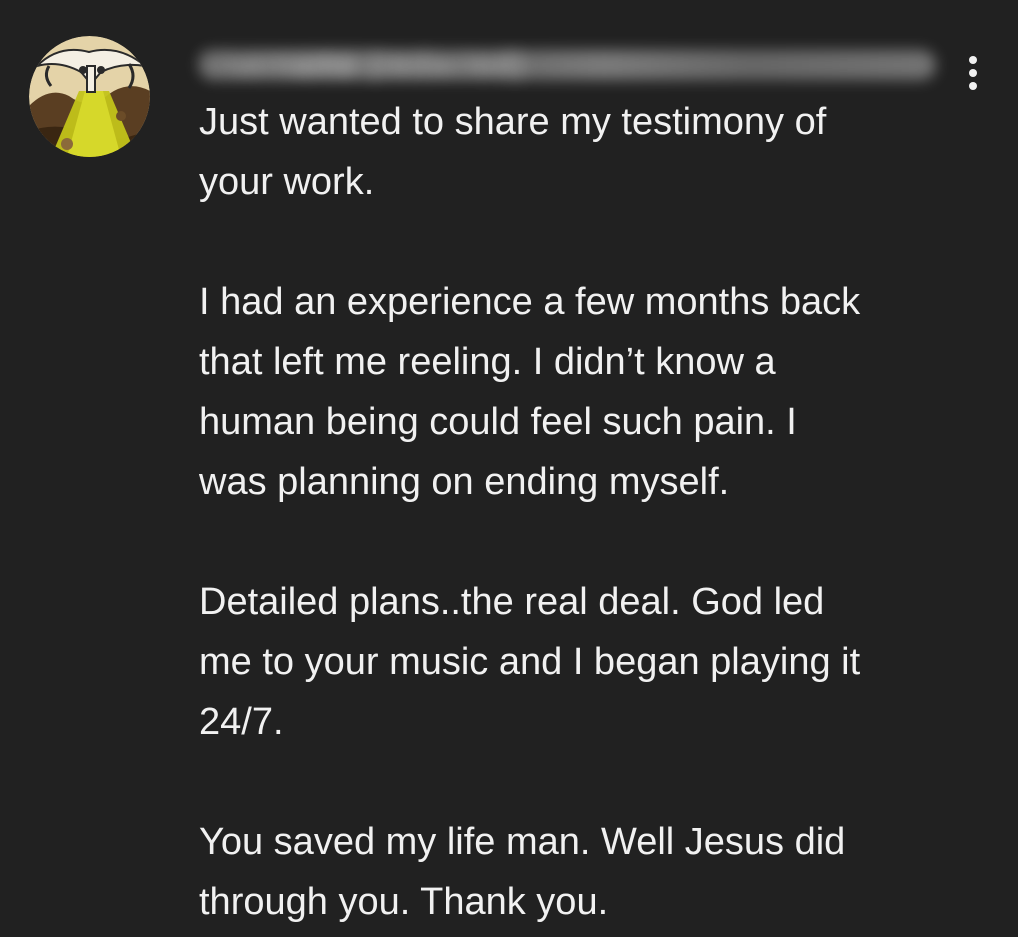 The height and width of the screenshot is (937, 1018). I want to click on user-avatar, so click(89, 96).